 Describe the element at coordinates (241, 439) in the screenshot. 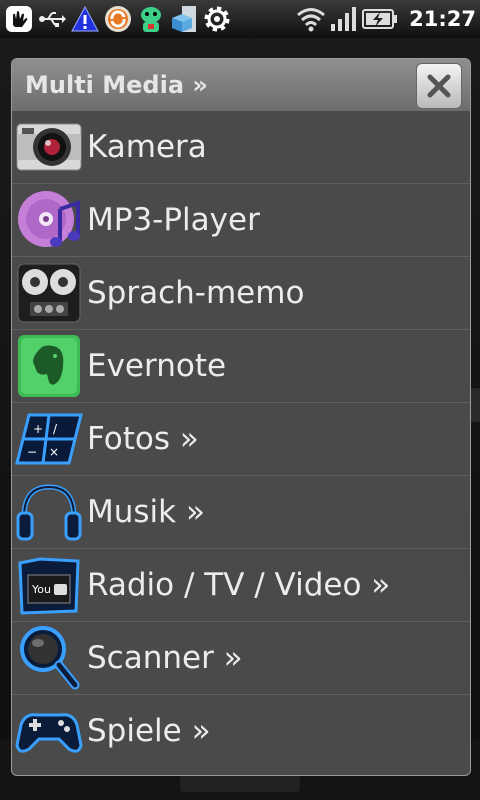

I see `list-item-fotos: + / − × Fotos »` at that location.